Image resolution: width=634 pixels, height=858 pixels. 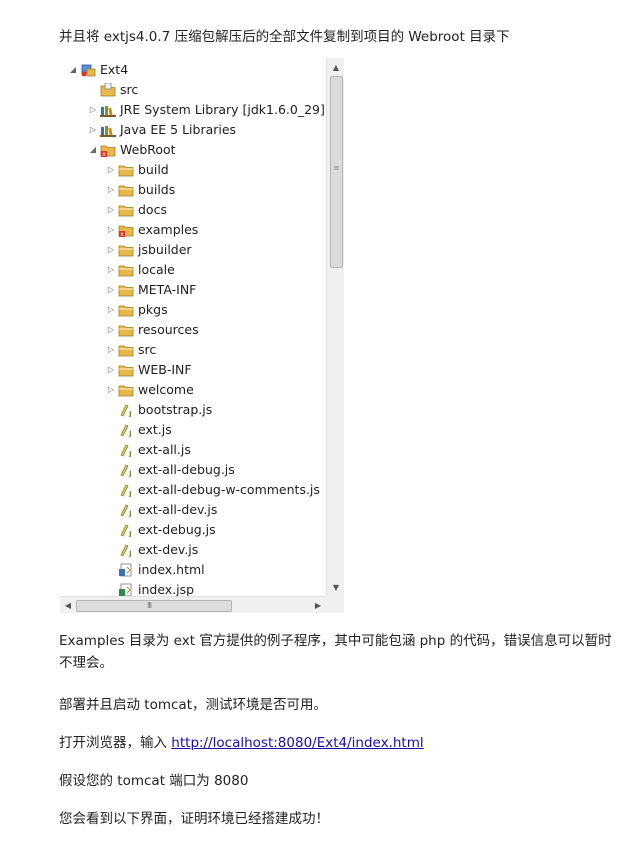 I want to click on tree-item: ▷ META-INF, so click(x=193, y=290).